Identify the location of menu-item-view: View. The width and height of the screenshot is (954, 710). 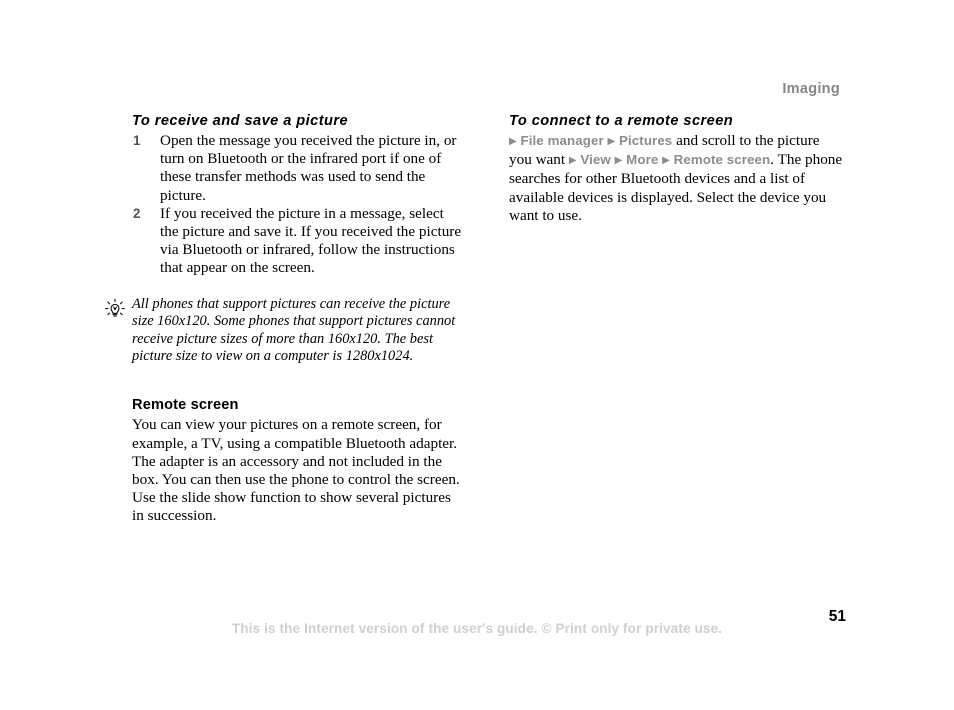
(595, 160).